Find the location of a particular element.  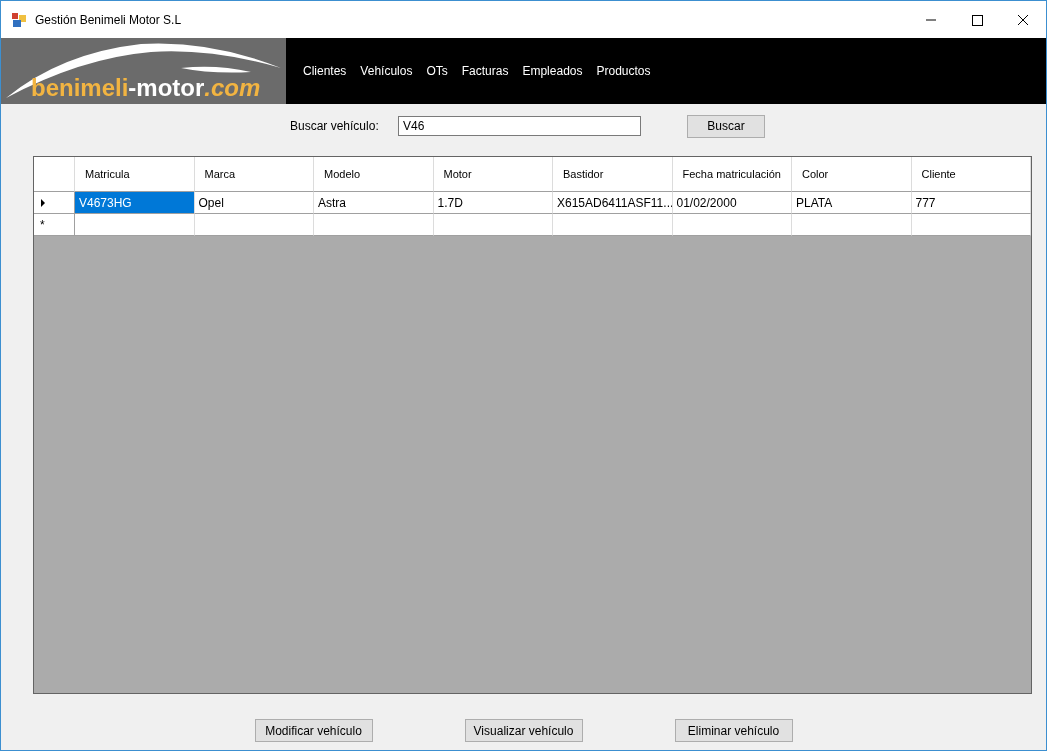

search-label: Buscar vehículo: is located at coordinates (335, 126).